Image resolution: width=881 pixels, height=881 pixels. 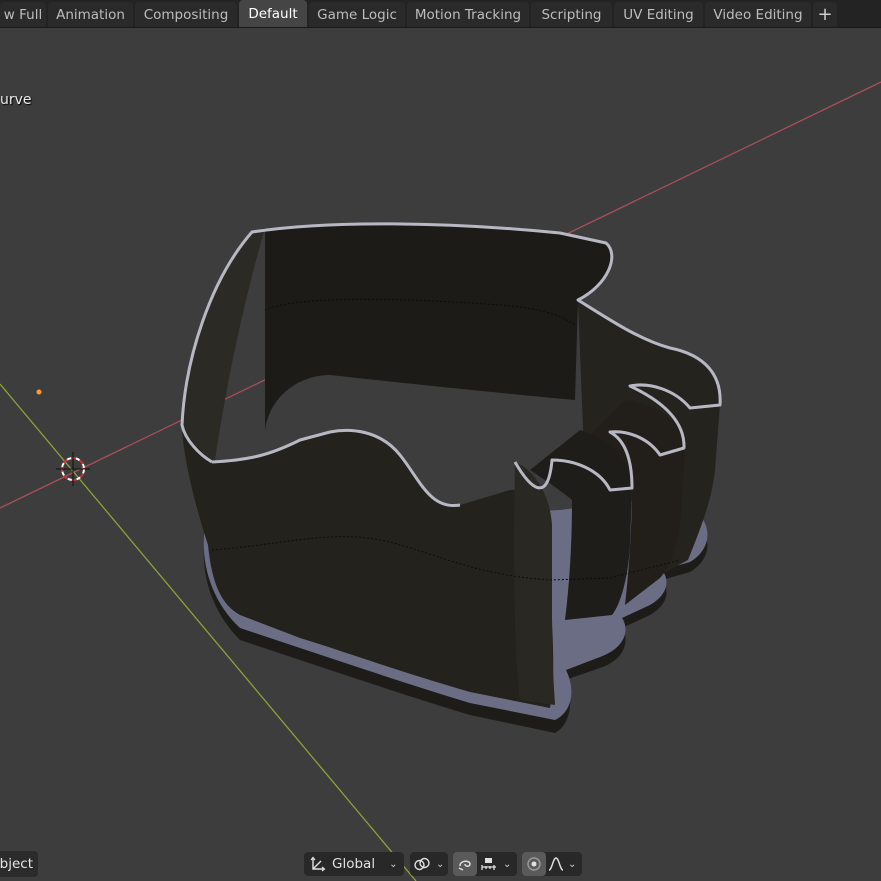 I want to click on object-origin-dot, so click(x=39, y=392).